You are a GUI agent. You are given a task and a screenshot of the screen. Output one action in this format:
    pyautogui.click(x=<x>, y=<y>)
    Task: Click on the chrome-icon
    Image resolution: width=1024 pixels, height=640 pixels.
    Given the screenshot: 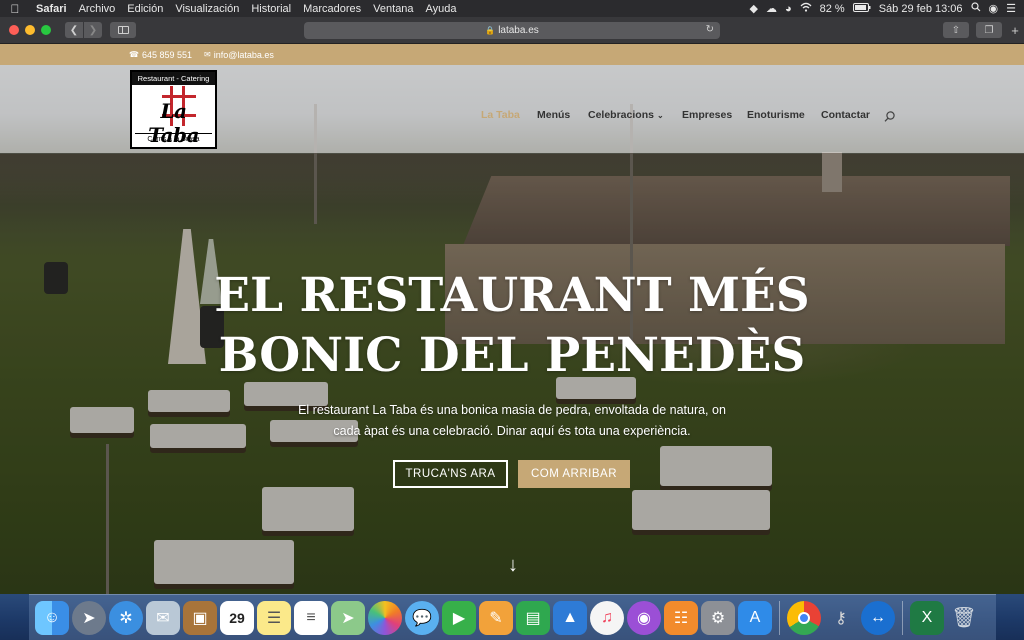 What is the action you would take?
    pyautogui.click(x=804, y=617)
    